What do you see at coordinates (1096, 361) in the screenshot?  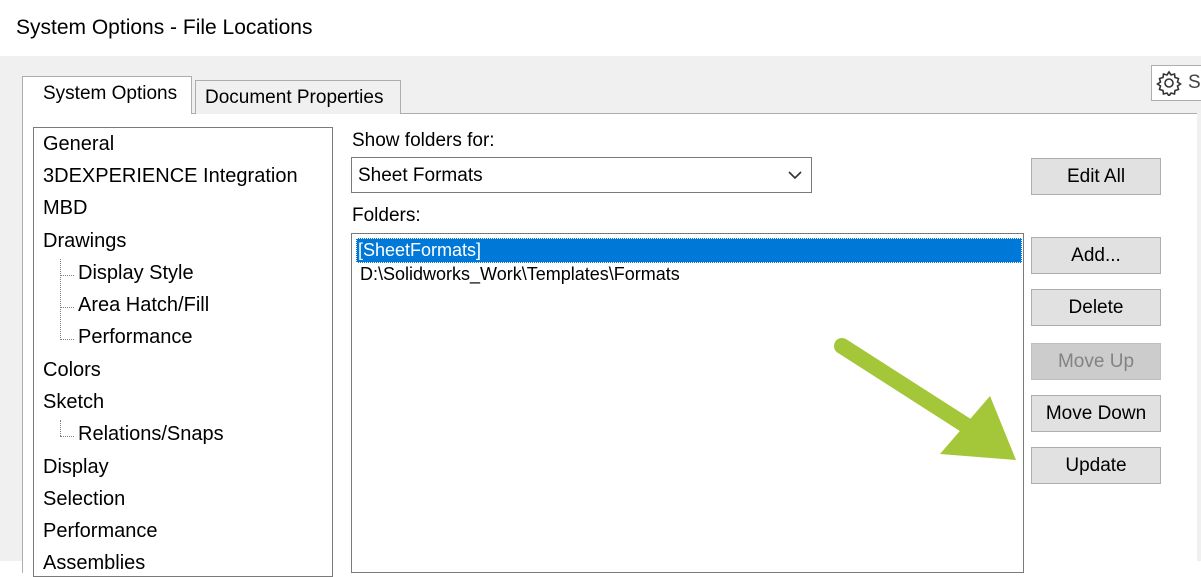 I see `move-up-button: Move Up` at bounding box center [1096, 361].